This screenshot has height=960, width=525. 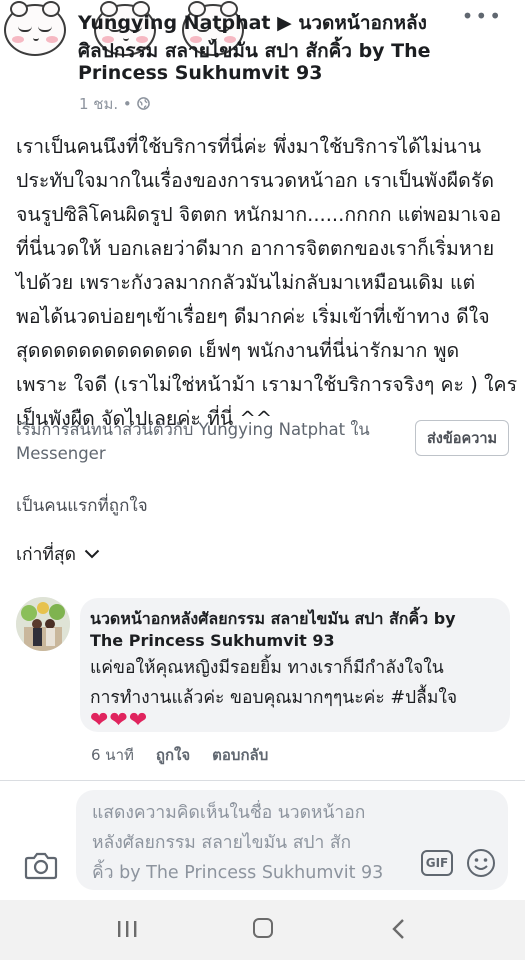 What do you see at coordinates (143, 103) in the screenshot?
I see `globe-icon` at bounding box center [143, 103].